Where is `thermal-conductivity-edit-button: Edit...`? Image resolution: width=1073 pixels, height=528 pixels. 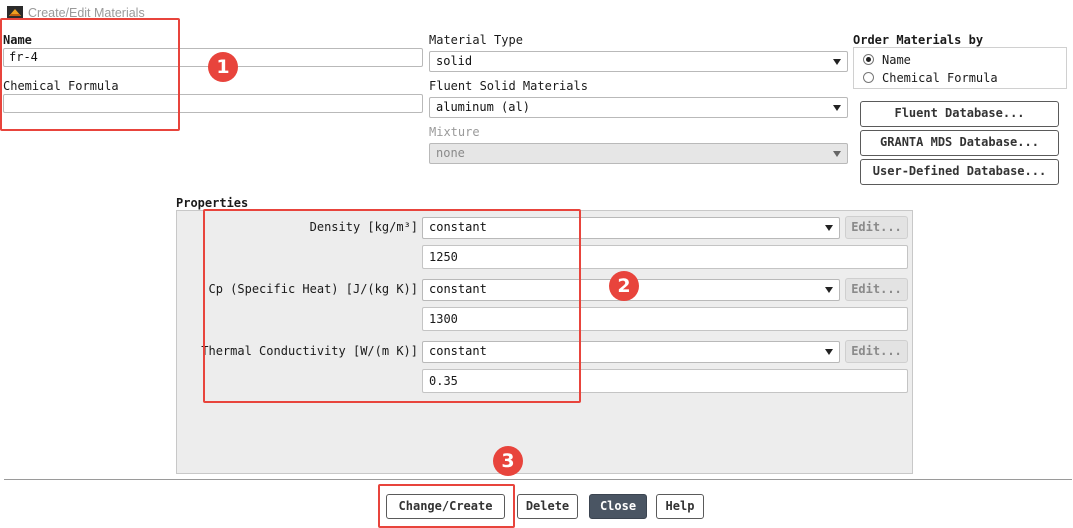
thermal-conductivity-edit-button: Edit... is located at coordinates (876, 351).